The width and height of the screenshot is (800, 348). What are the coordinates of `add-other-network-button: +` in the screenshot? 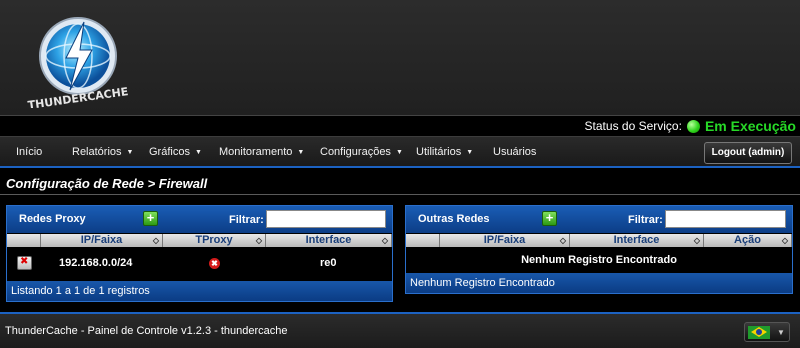 It's located at (549, 218).